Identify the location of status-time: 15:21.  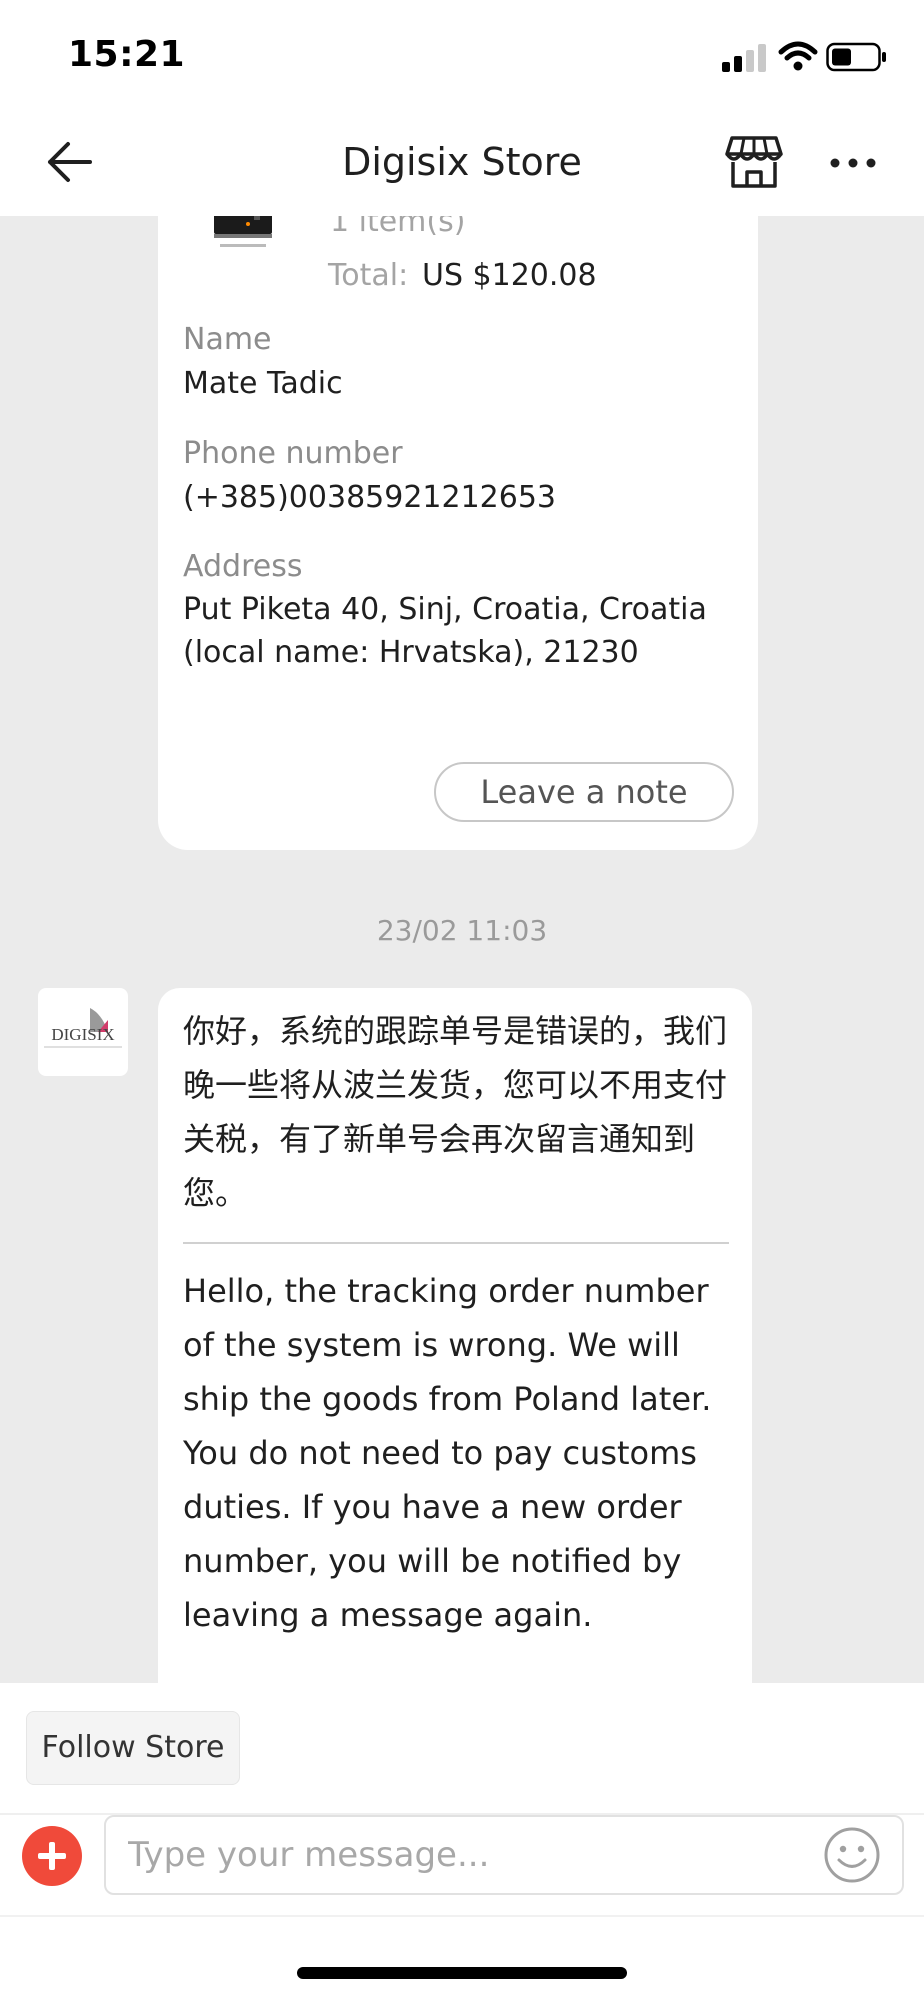
(127, 54).